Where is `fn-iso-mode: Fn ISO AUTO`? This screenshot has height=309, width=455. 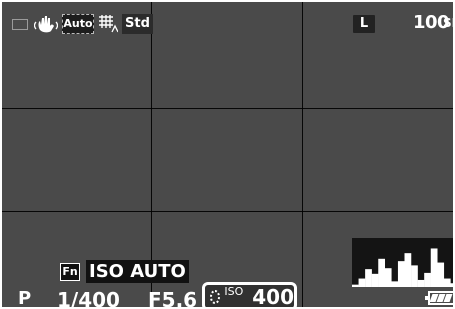 fn-iso-mode: Fn ISO AUTO is located at coordinates (124, 271).